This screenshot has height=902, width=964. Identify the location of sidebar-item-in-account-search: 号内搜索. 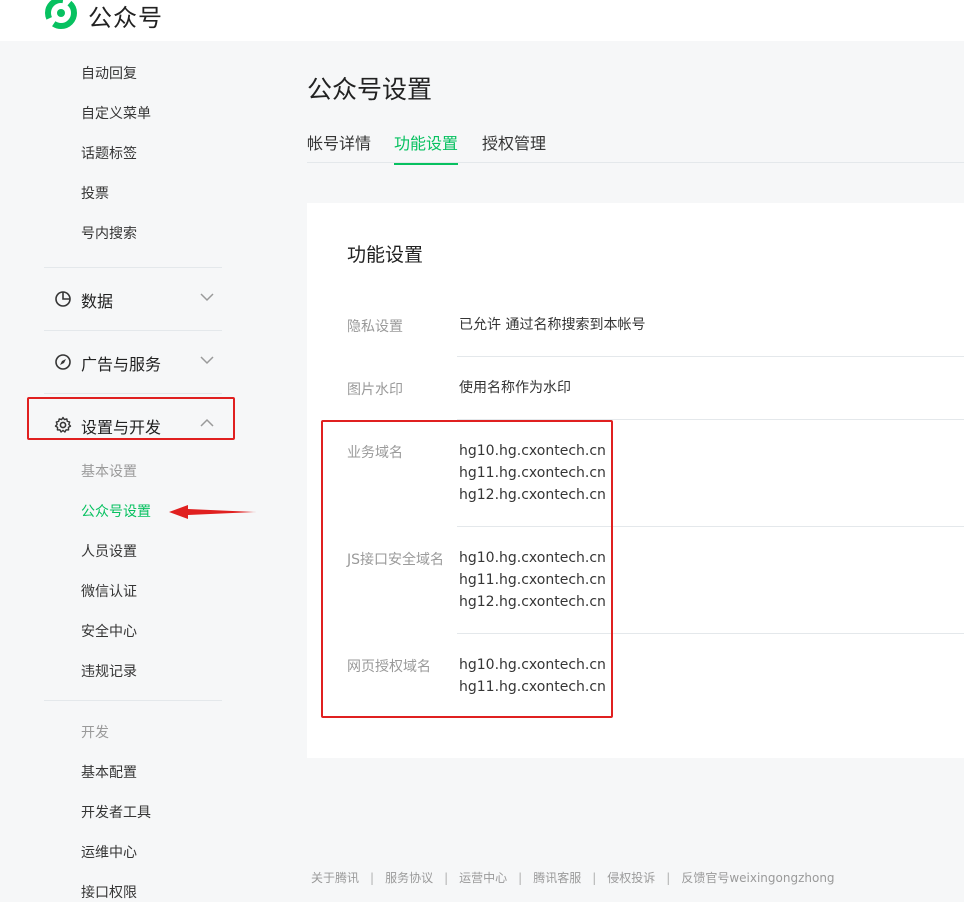
(109, 233).